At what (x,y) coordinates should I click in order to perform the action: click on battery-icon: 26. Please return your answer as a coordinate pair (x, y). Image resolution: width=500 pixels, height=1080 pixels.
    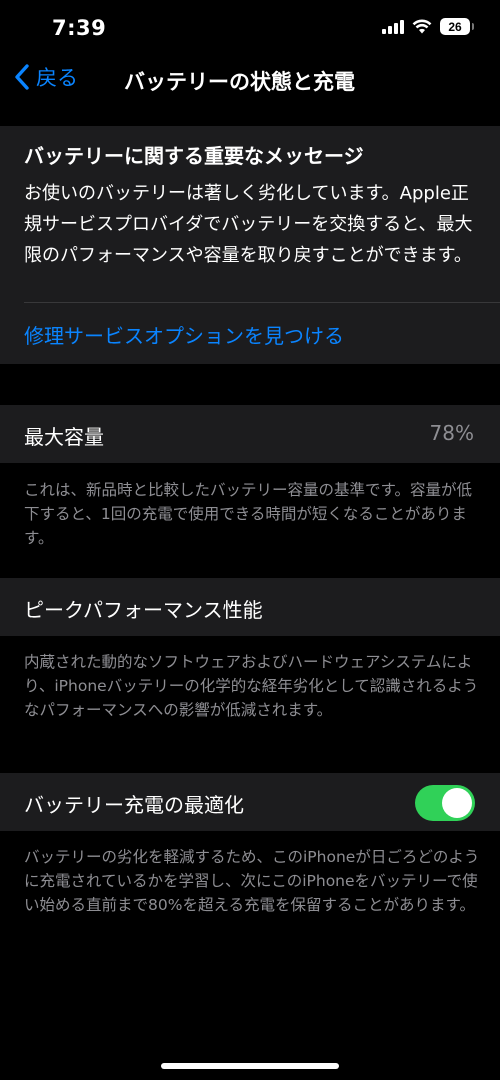
    Looking at the image, I should click on (457, 26).